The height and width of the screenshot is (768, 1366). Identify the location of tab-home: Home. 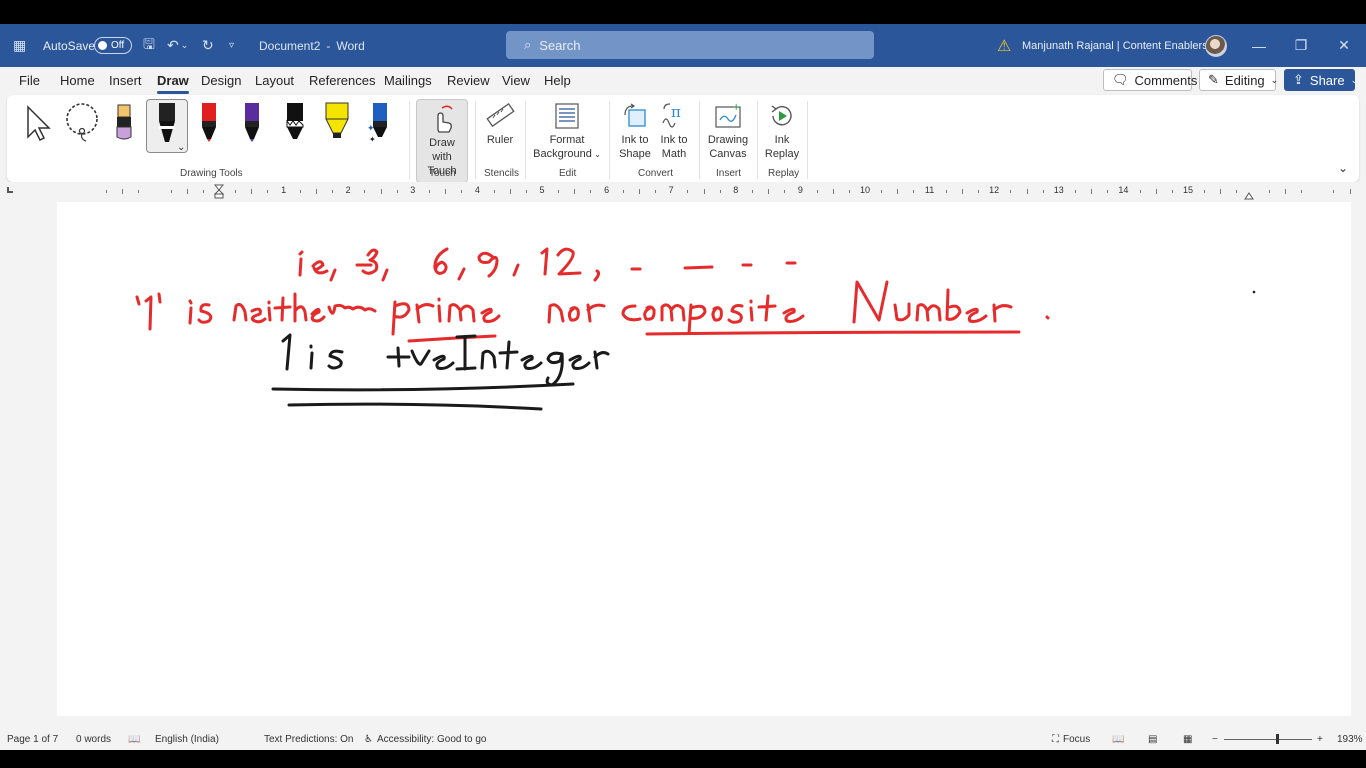
(77, 80).